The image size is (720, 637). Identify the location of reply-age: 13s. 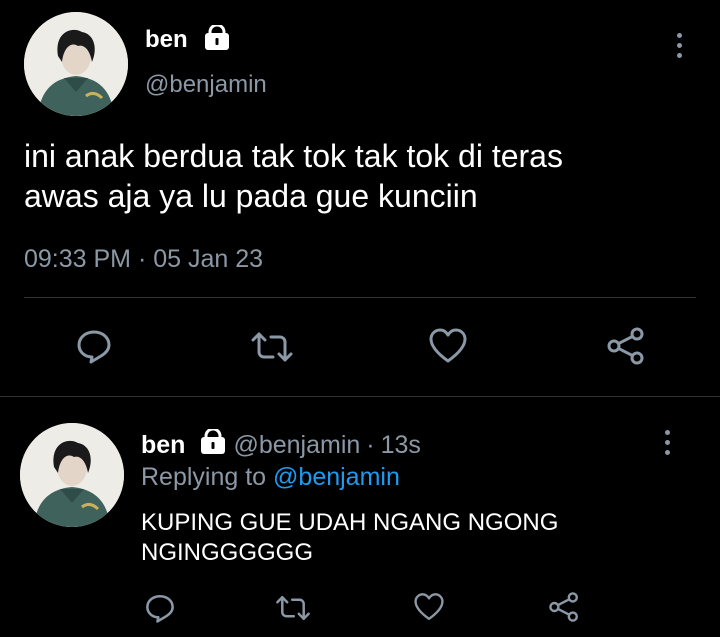
(400, 445).